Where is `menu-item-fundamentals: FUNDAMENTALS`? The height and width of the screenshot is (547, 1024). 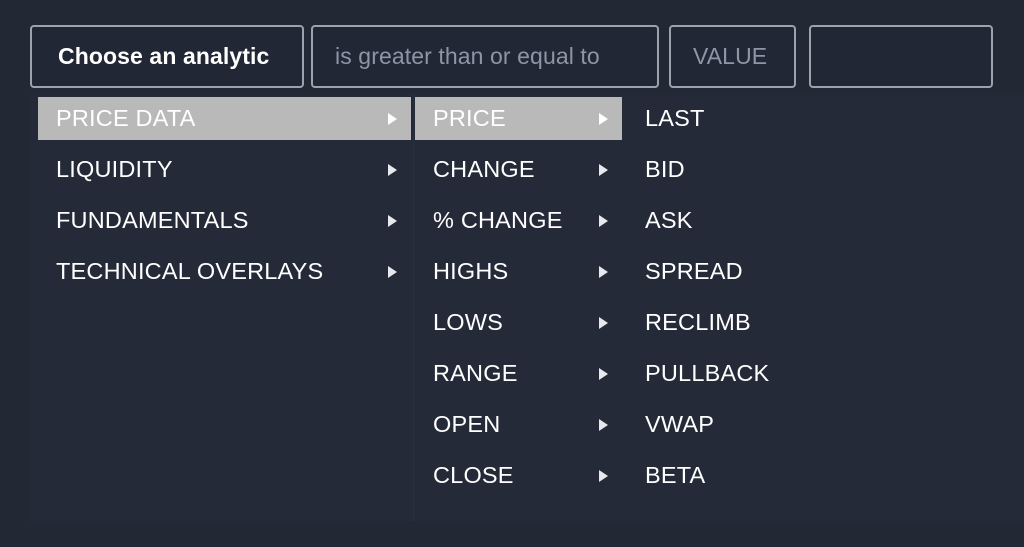 menu-item-fundamentals: FUNDAMENTALS is located at coordinates (224, 220).